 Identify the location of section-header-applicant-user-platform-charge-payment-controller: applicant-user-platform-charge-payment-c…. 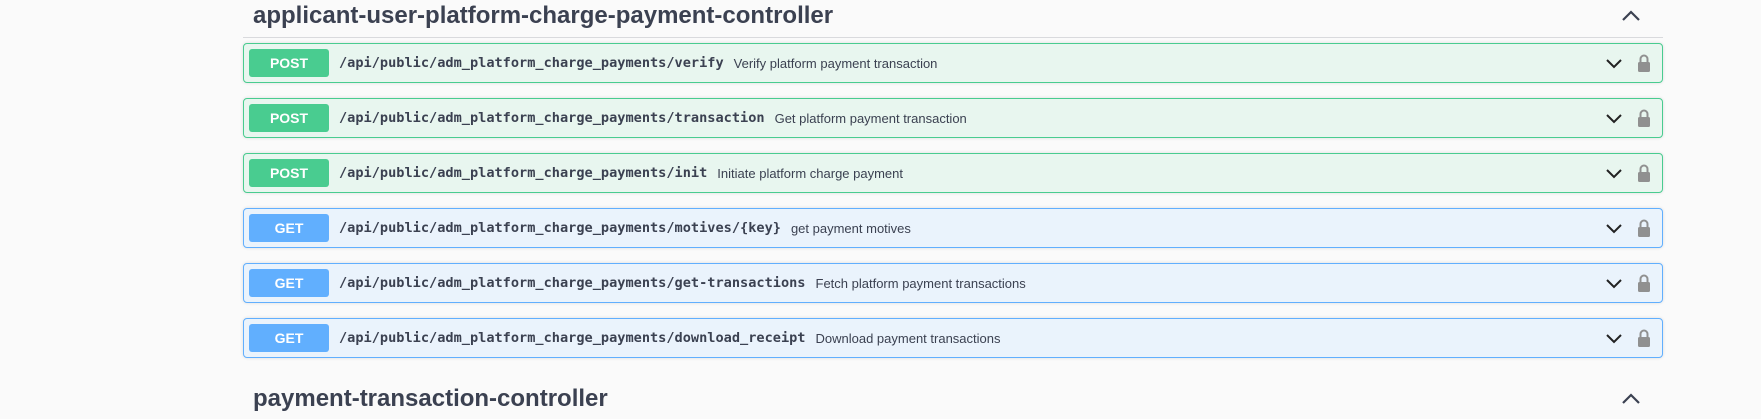
(953, 19).